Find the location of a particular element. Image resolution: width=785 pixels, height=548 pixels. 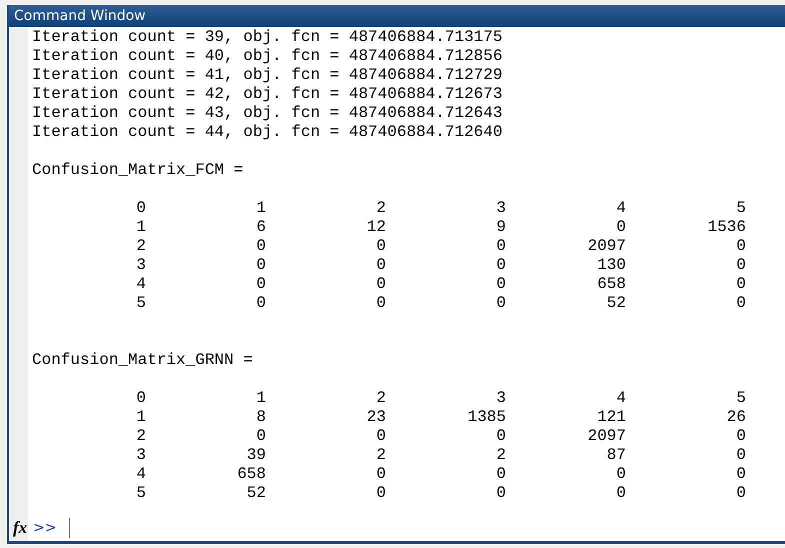

matrix-value: 23 is located at coordinates (376, 417).